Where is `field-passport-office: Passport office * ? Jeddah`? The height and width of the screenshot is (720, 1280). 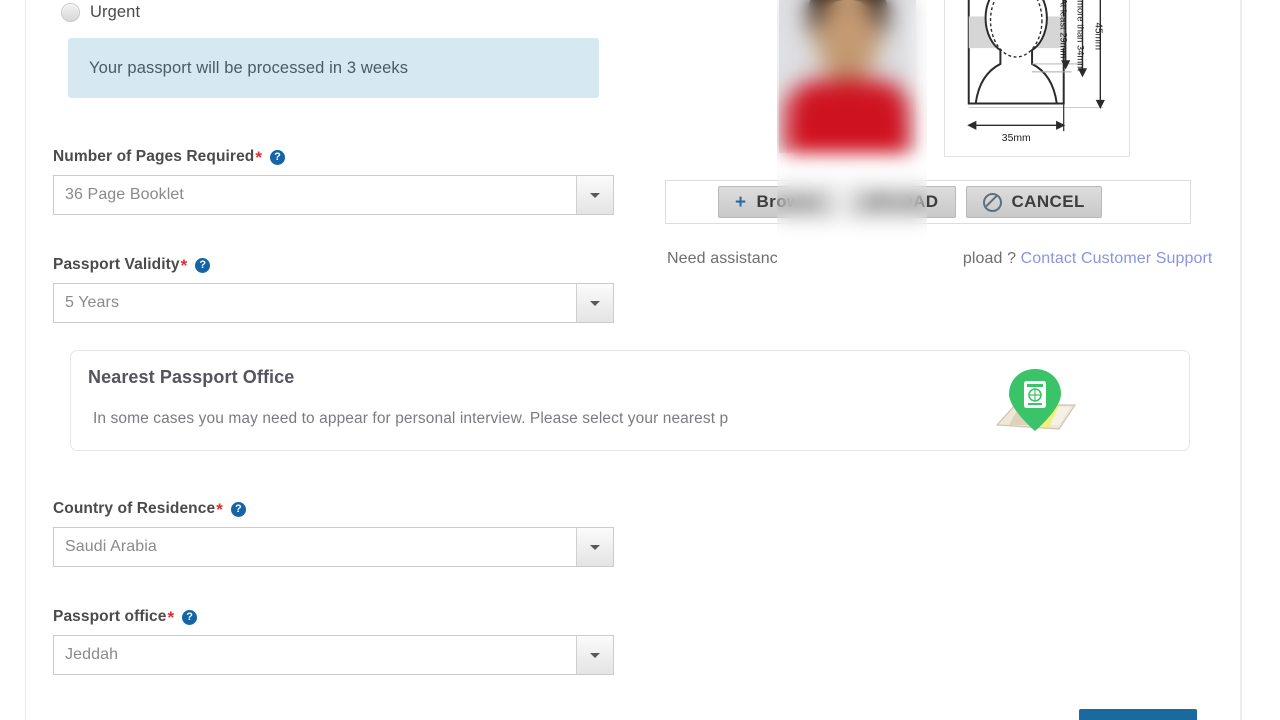 field-passport-office: Passport office * ? Jeddah is located at coordinates (334, 641).